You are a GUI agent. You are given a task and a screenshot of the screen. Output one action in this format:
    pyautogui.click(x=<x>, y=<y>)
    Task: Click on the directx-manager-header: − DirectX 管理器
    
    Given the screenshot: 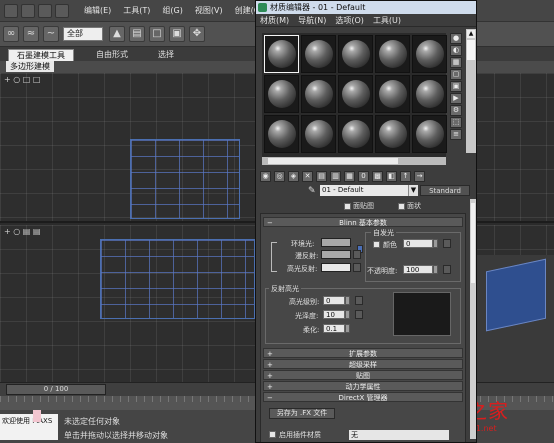 What is the action you would take?
    pyautogui.click(x=363, y=397)
    